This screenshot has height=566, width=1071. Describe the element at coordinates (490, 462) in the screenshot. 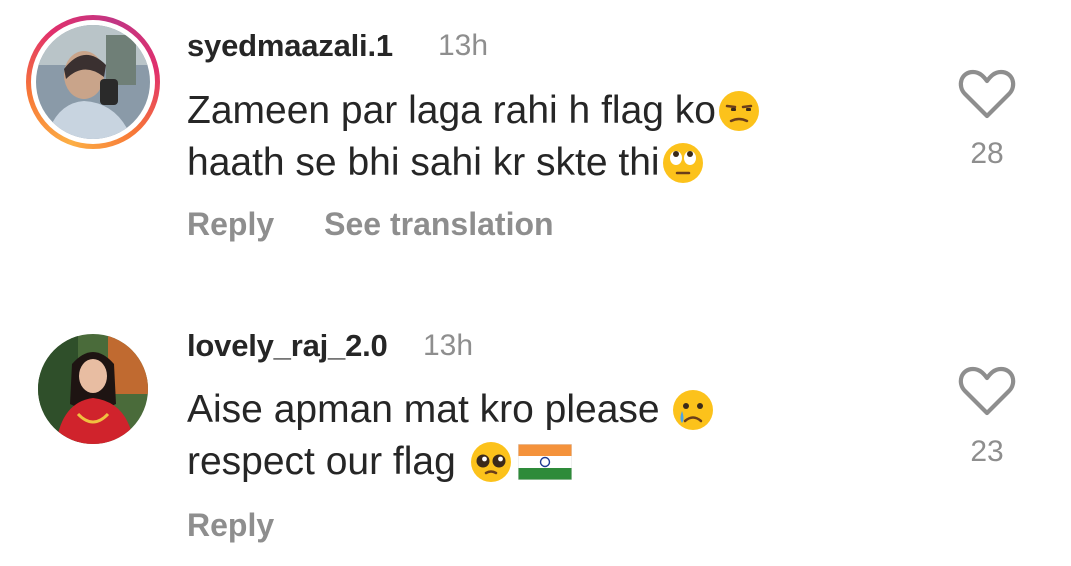

I see `pleading-face-emoji` at that location.